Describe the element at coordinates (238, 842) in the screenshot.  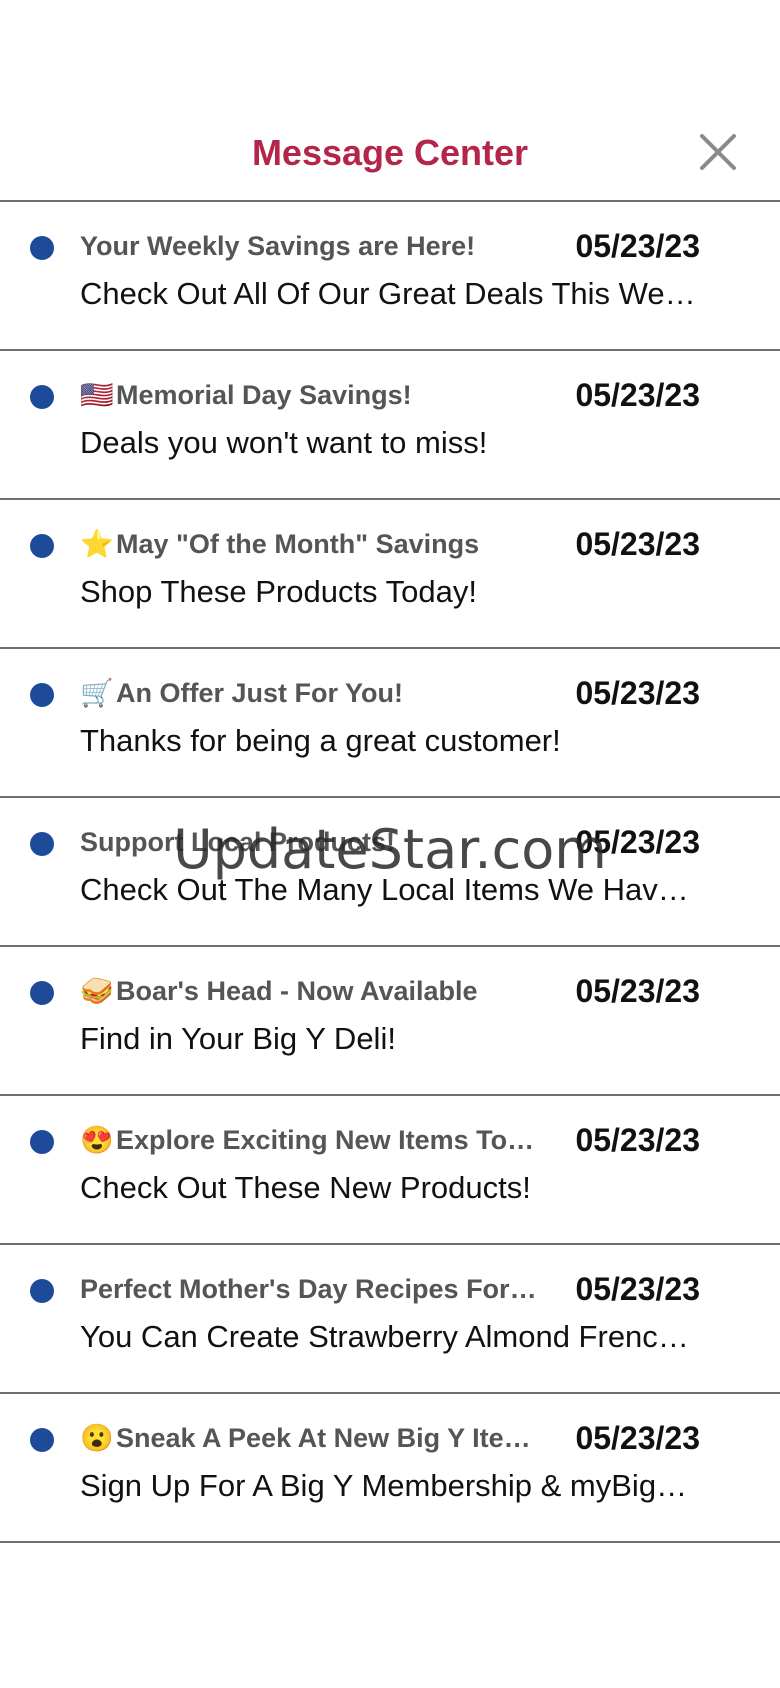
I see `message-title-text: Support Local Products!` at that location.